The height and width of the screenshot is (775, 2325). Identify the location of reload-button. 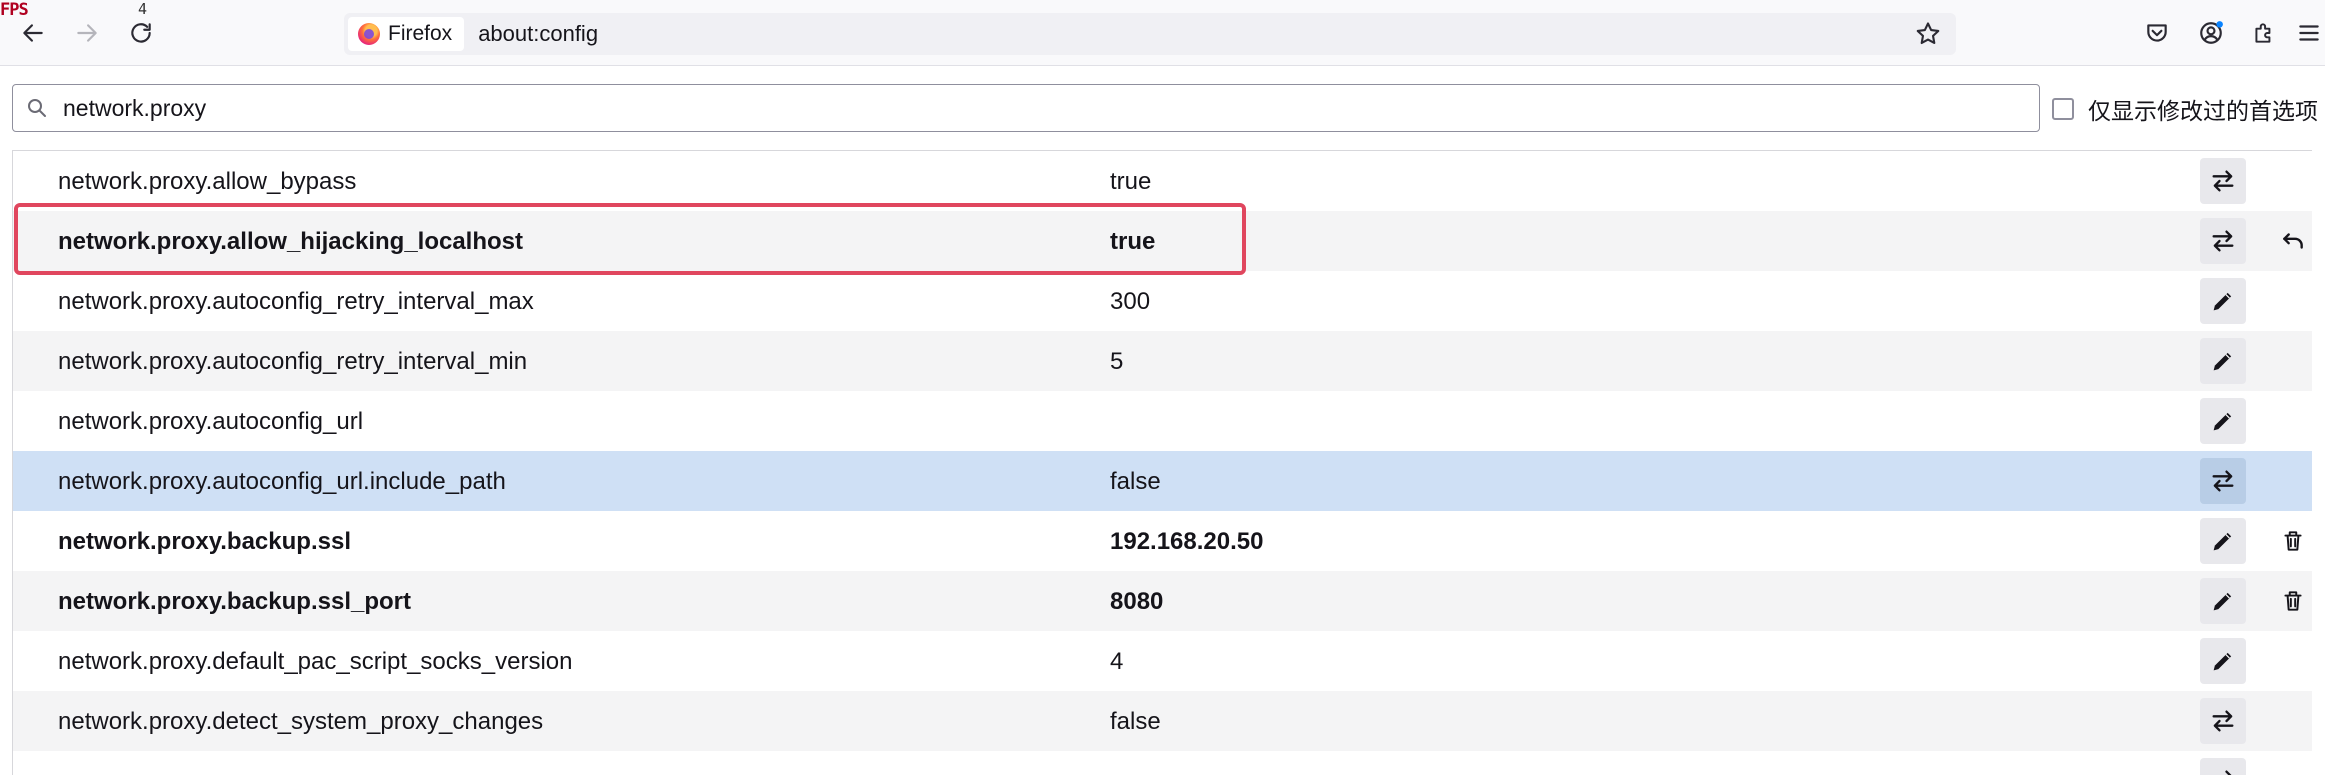
(141, 33).